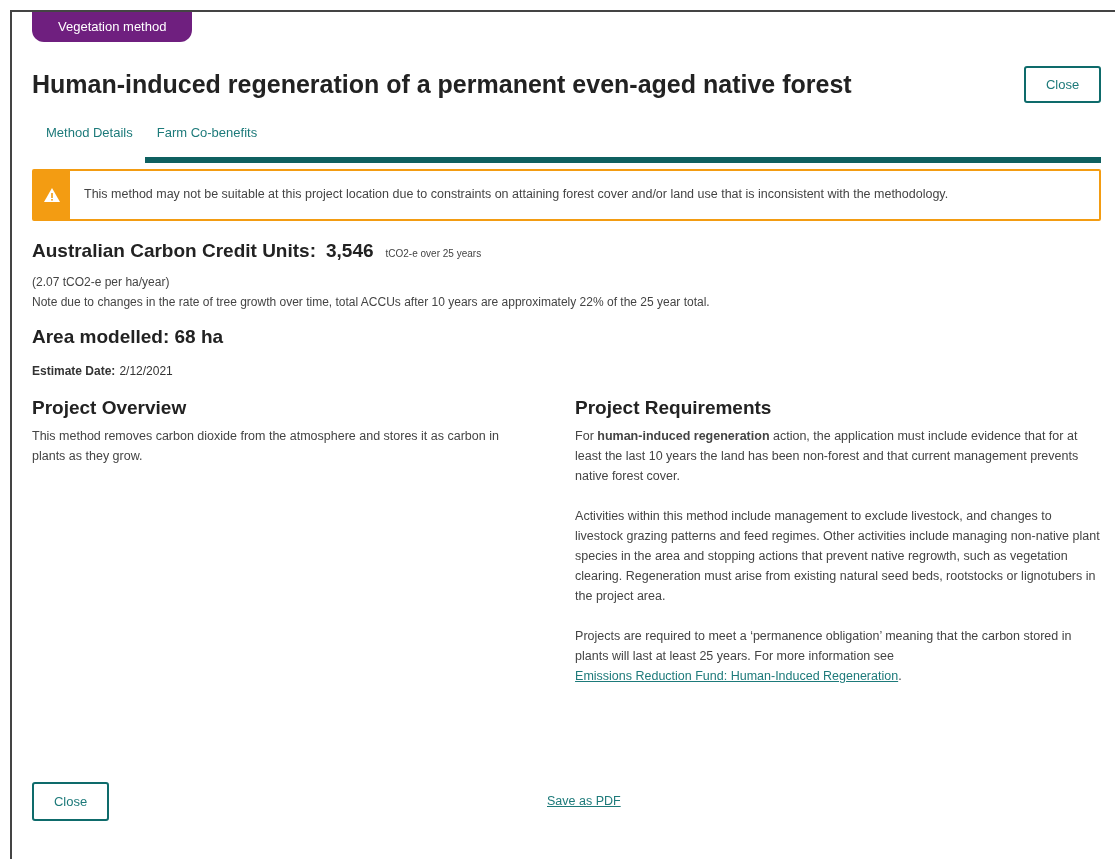 The height and width of the screenshot is (859, 1115). Describe the element at coordinates (824, 656) in the screenshot. I see `requirements-paragraph: Projects are required to meet a ‘permanence obligation’ meaning that the carbon stored in plants will last at least 25 years. For more information see Emissions Reduction Fund: Human-Induced Regeneration.` at that location.